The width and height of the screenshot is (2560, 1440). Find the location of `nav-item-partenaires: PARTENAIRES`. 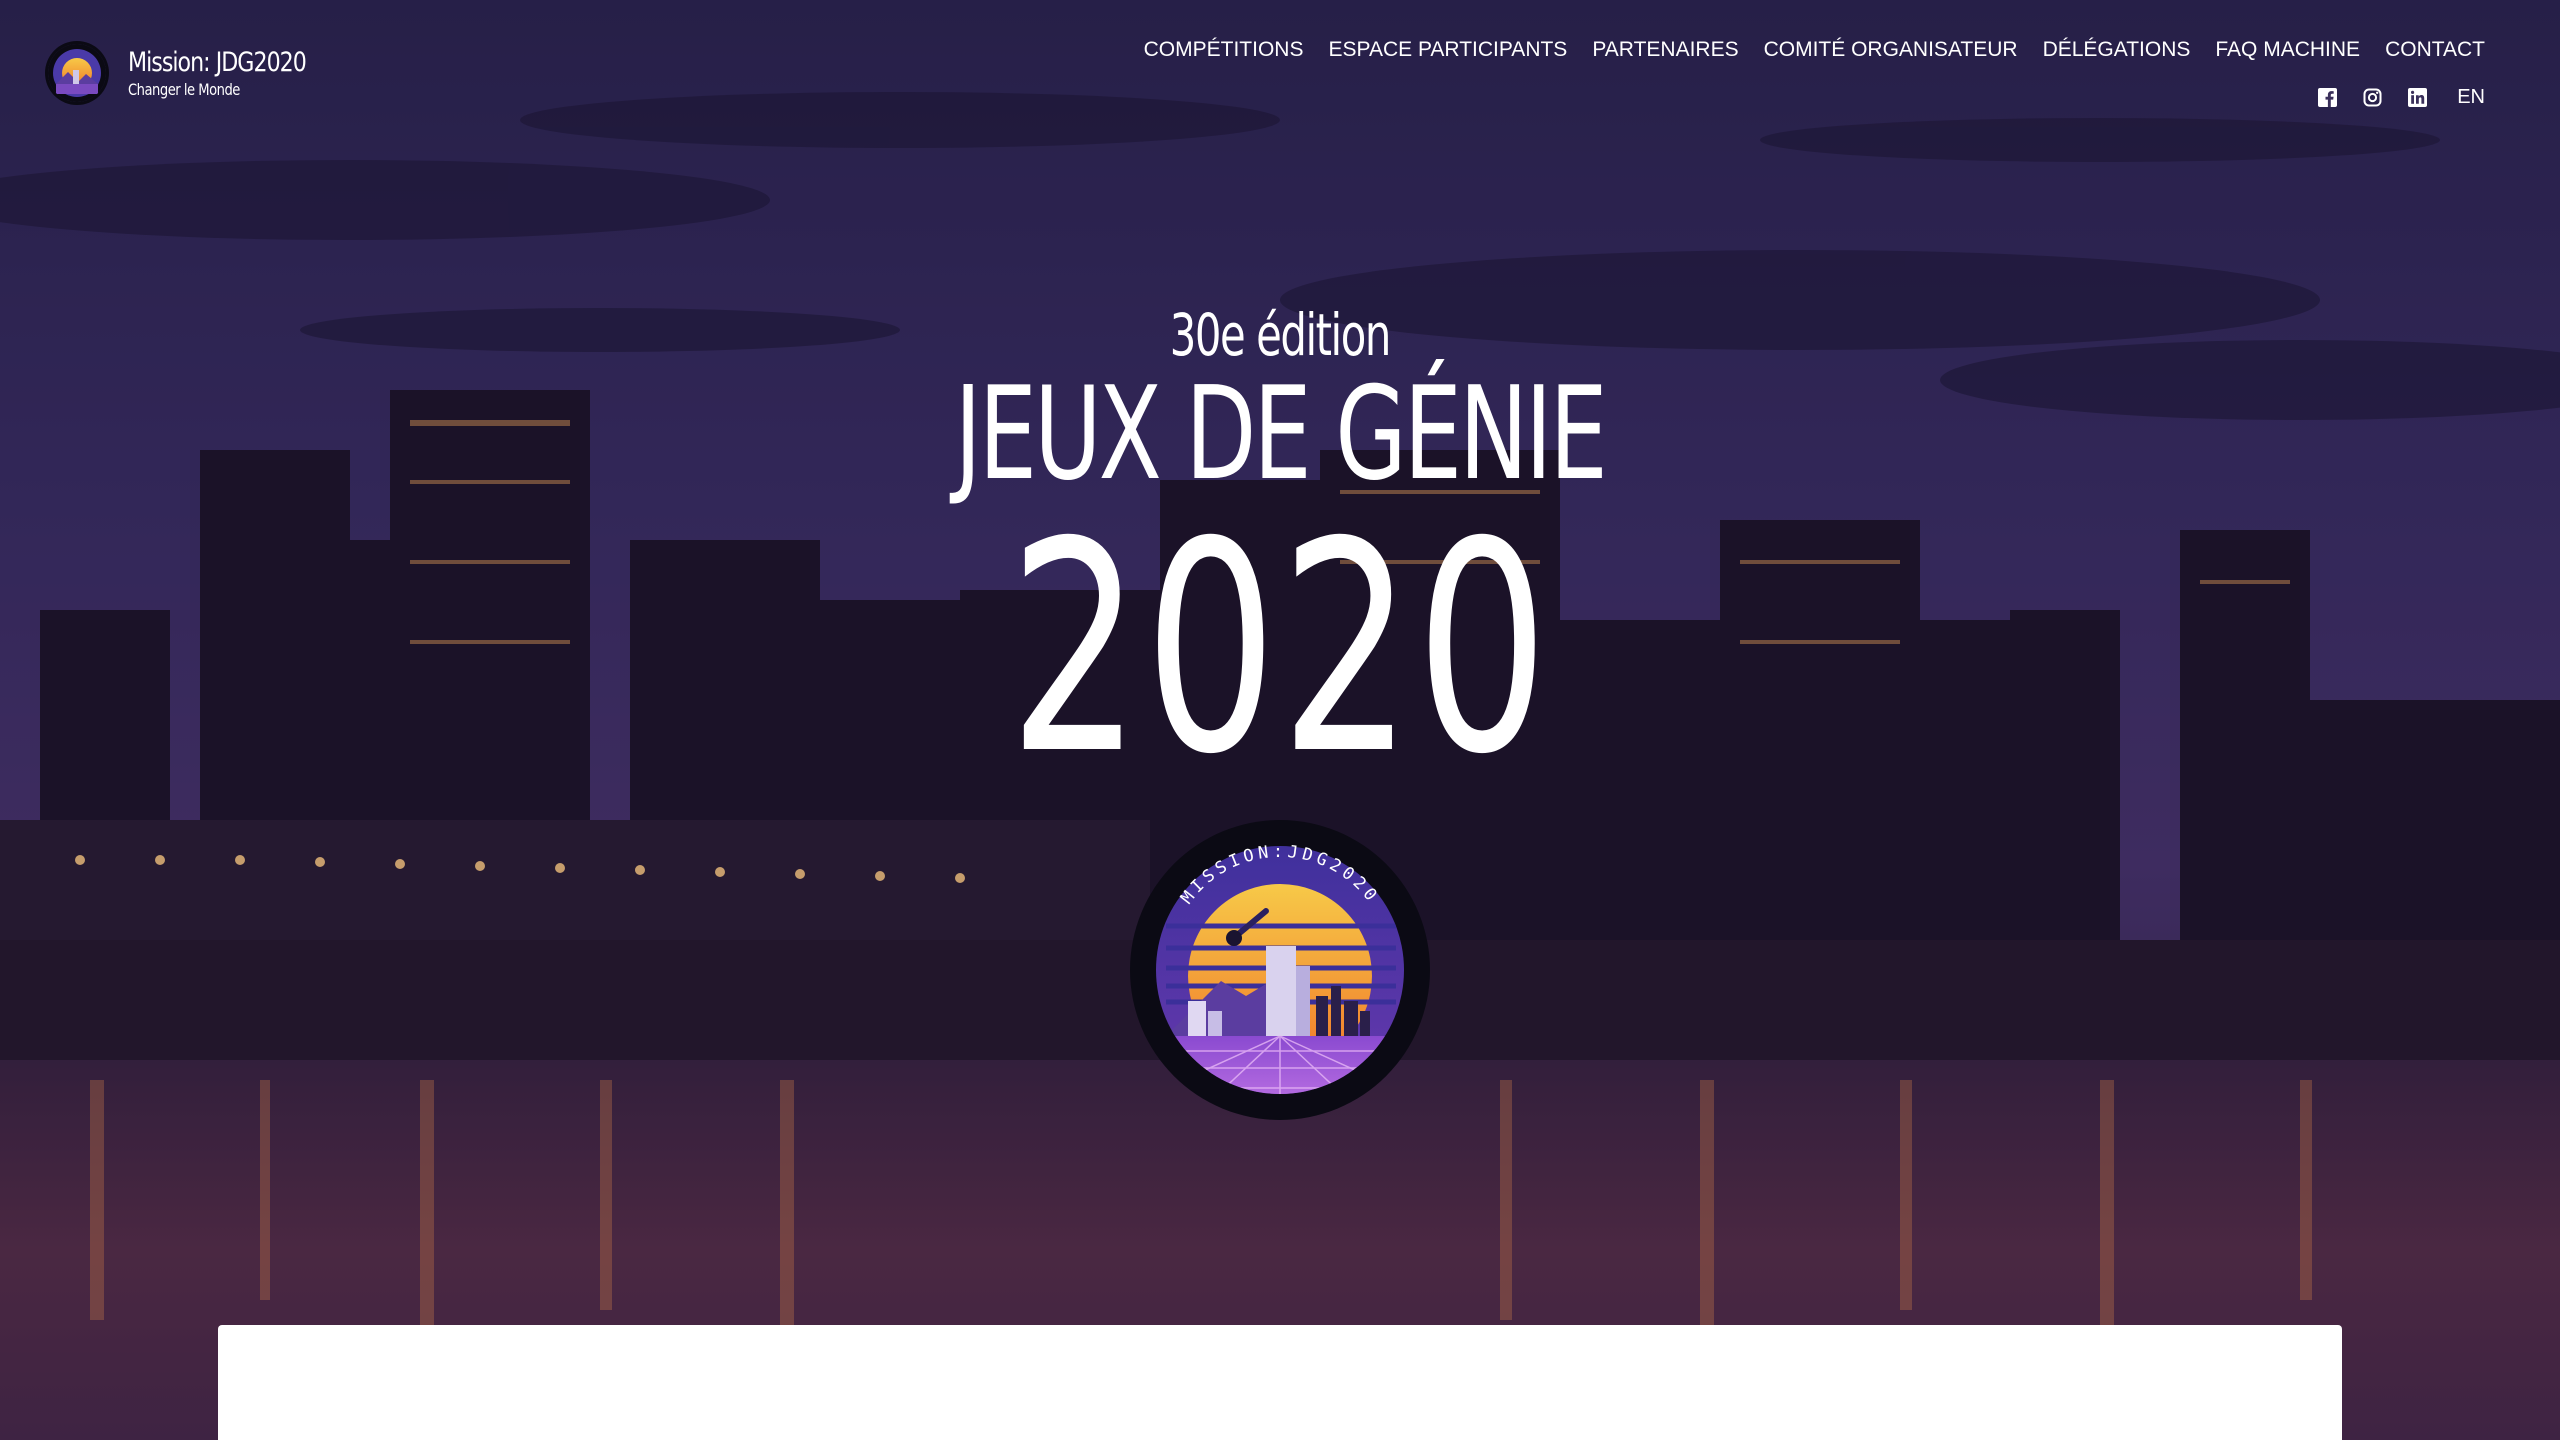

nav-item-partenaires: PARTENAIRES is located at coordinates (1665, 50).